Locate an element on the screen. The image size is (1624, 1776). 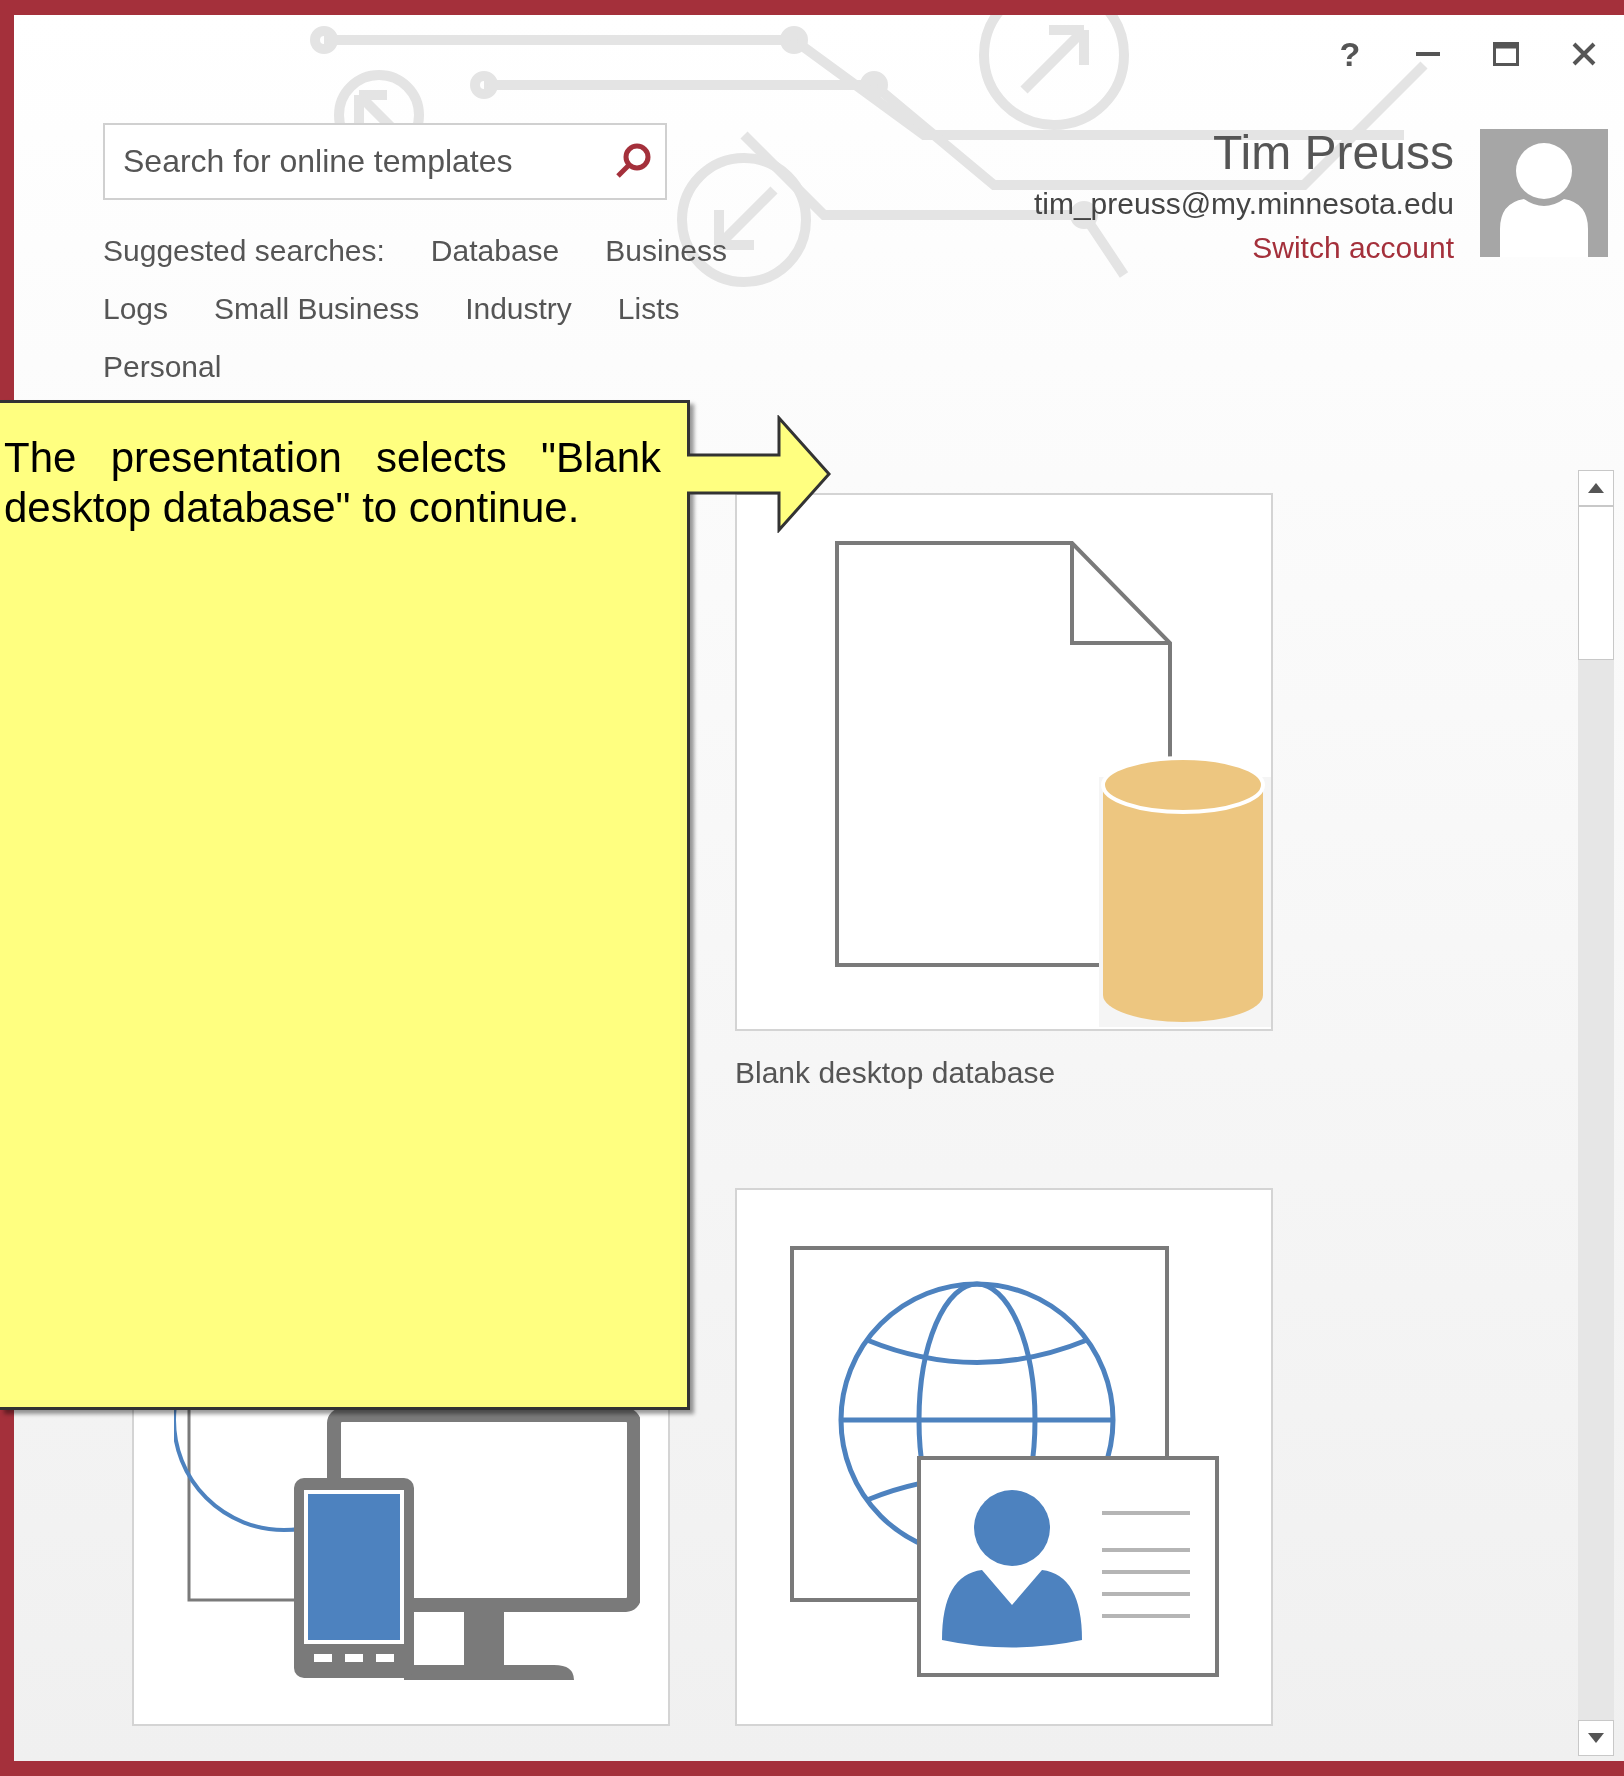
switch-account-link: Switch account is located at coordinates (1353, 248).